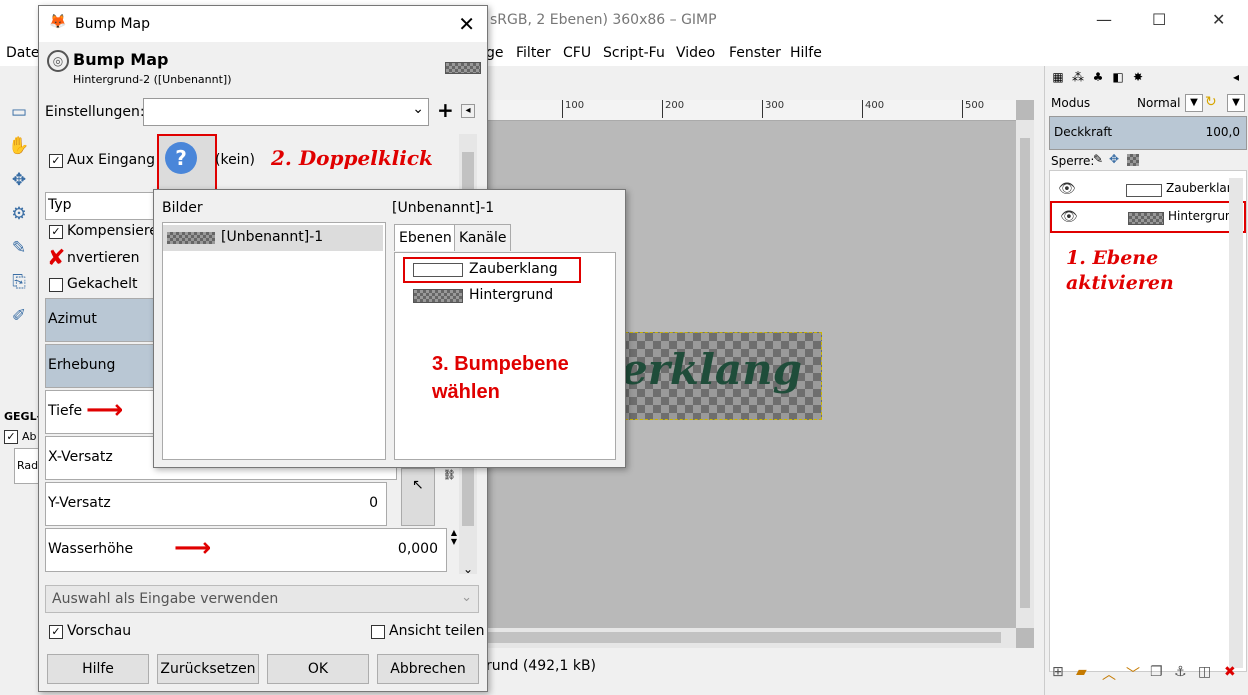 The height and width of the screenshot is (695, 1248). Describe the element at coordinates (378, 632) in the screenshot. I see `split-view-checkbox` at that location.